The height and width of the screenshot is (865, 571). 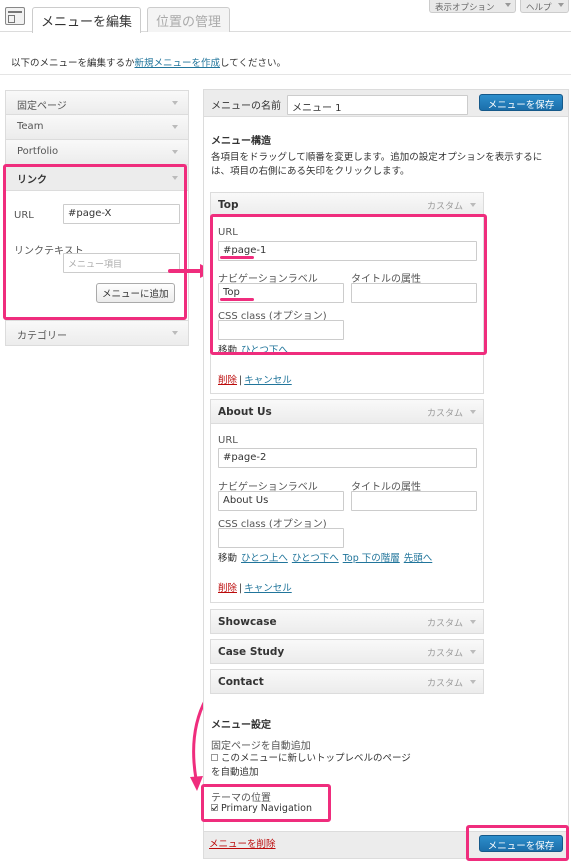 I want to click on menu-structure-desc-1: 各項目をドラッグして順番を変更します。追加の設定オプションを表示するに, so click(x=377, y=157).